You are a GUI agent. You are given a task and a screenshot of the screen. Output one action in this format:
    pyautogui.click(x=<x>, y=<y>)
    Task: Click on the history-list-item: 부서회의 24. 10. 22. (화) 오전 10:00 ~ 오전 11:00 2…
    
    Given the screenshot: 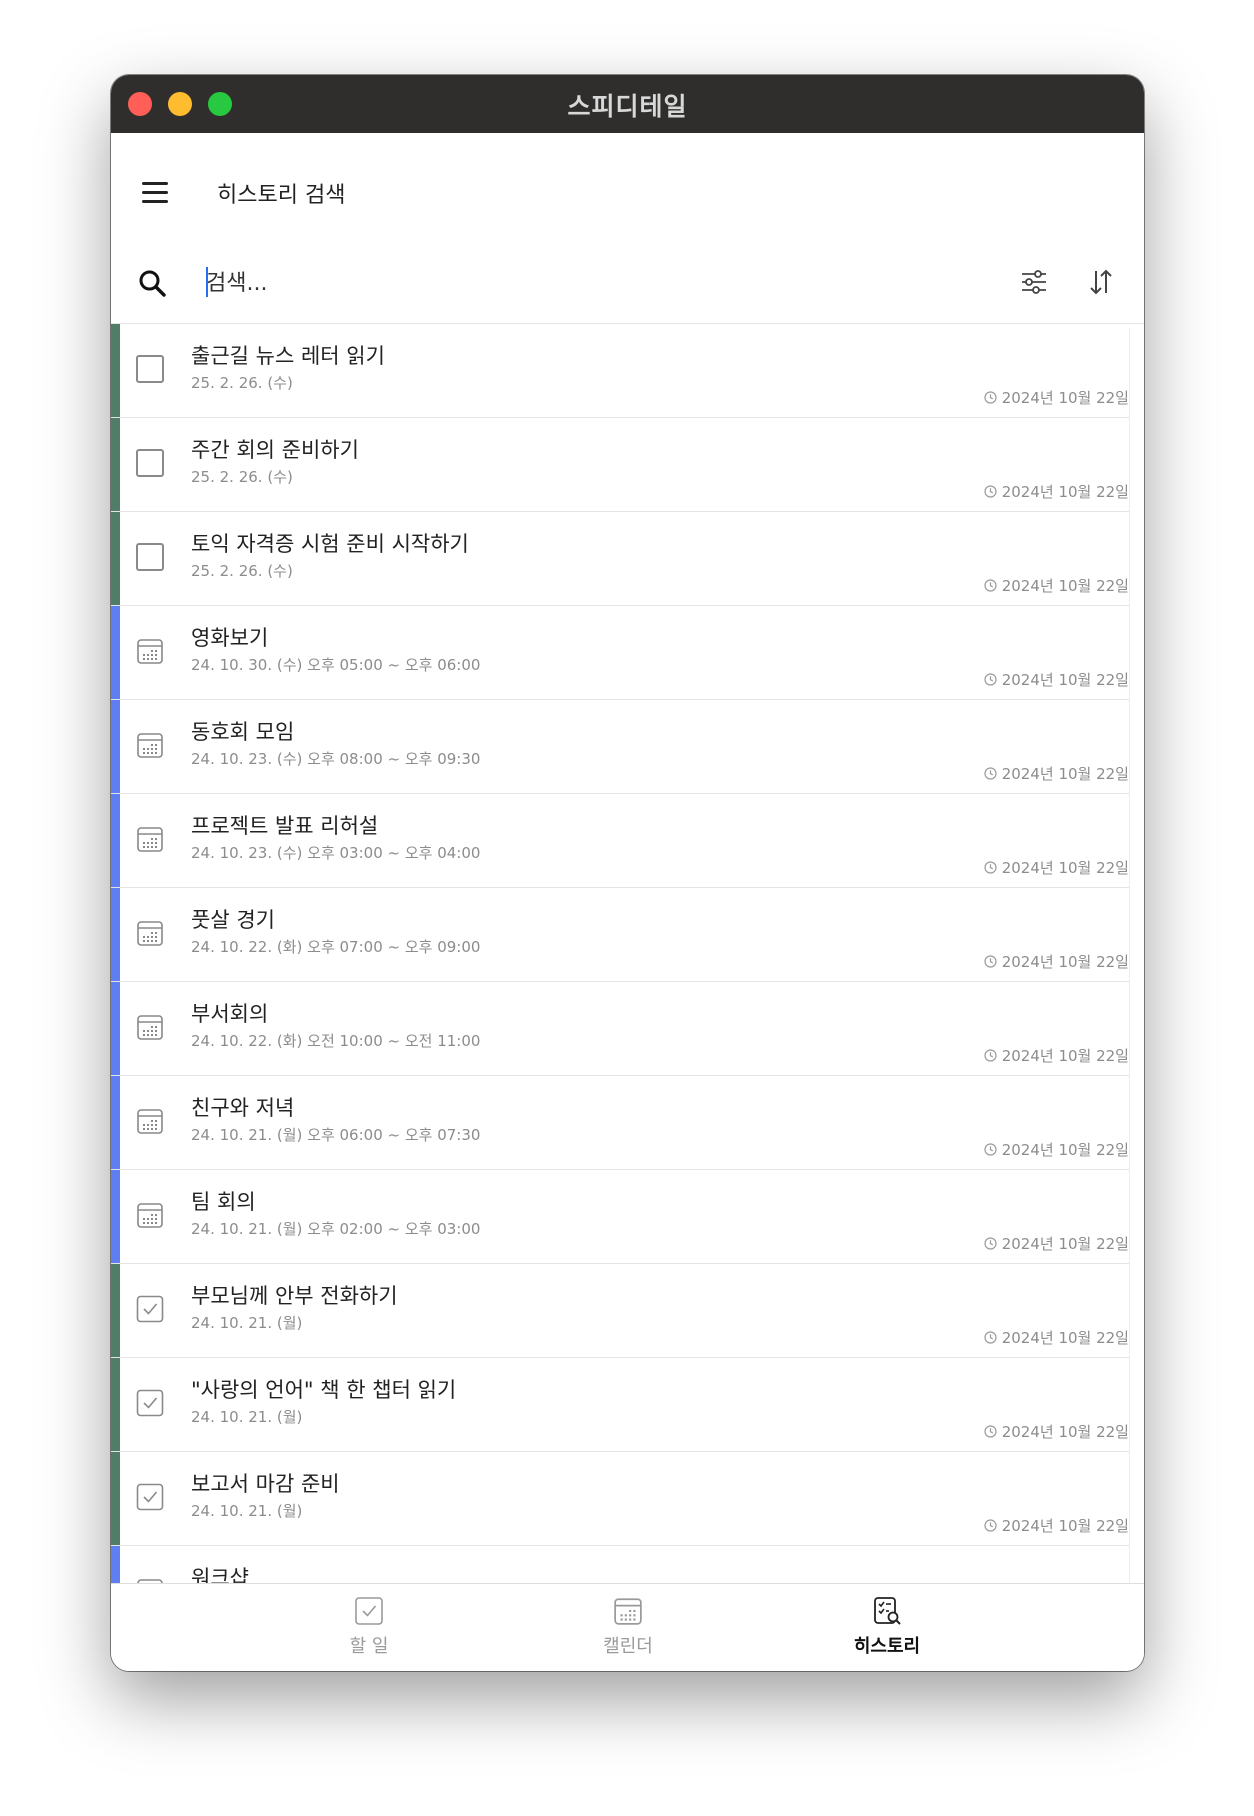 What is the action you would take?
    pyautogui.click(x=620, y=1029)
    